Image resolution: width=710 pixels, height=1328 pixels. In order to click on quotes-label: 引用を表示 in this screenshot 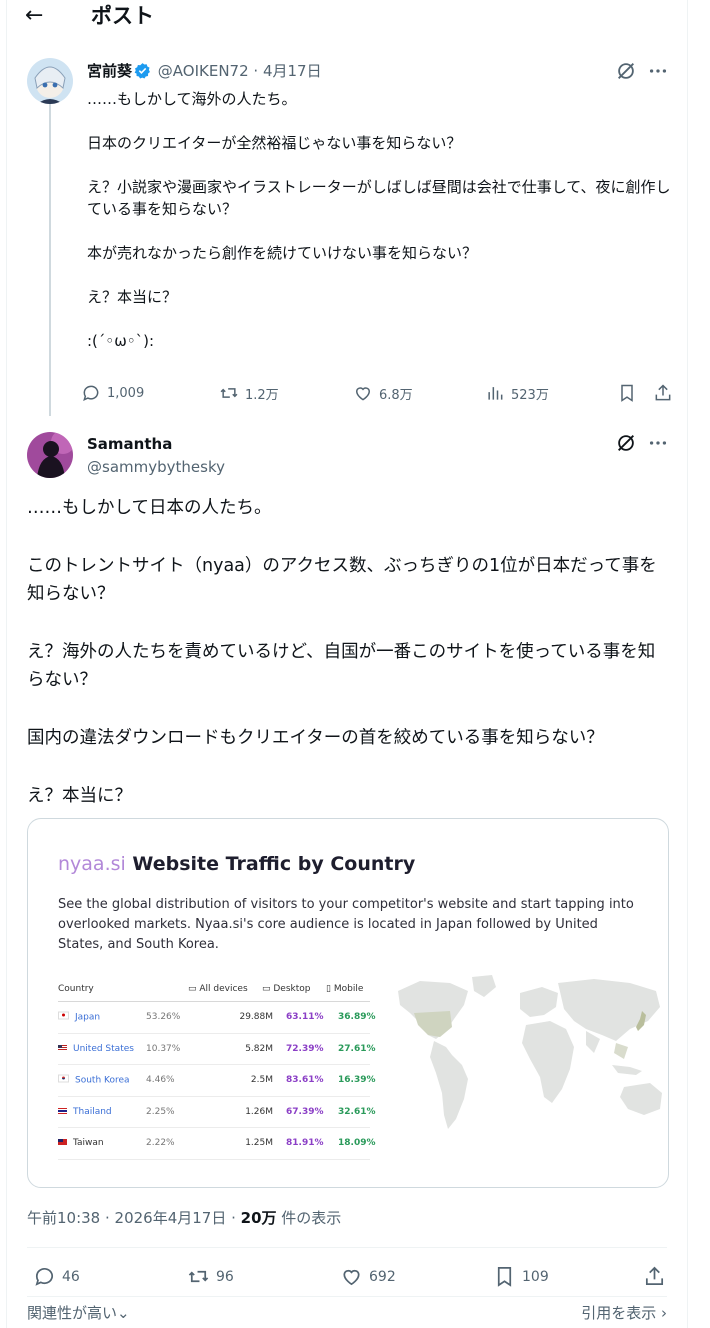, I will do `click(619, 1313)`.